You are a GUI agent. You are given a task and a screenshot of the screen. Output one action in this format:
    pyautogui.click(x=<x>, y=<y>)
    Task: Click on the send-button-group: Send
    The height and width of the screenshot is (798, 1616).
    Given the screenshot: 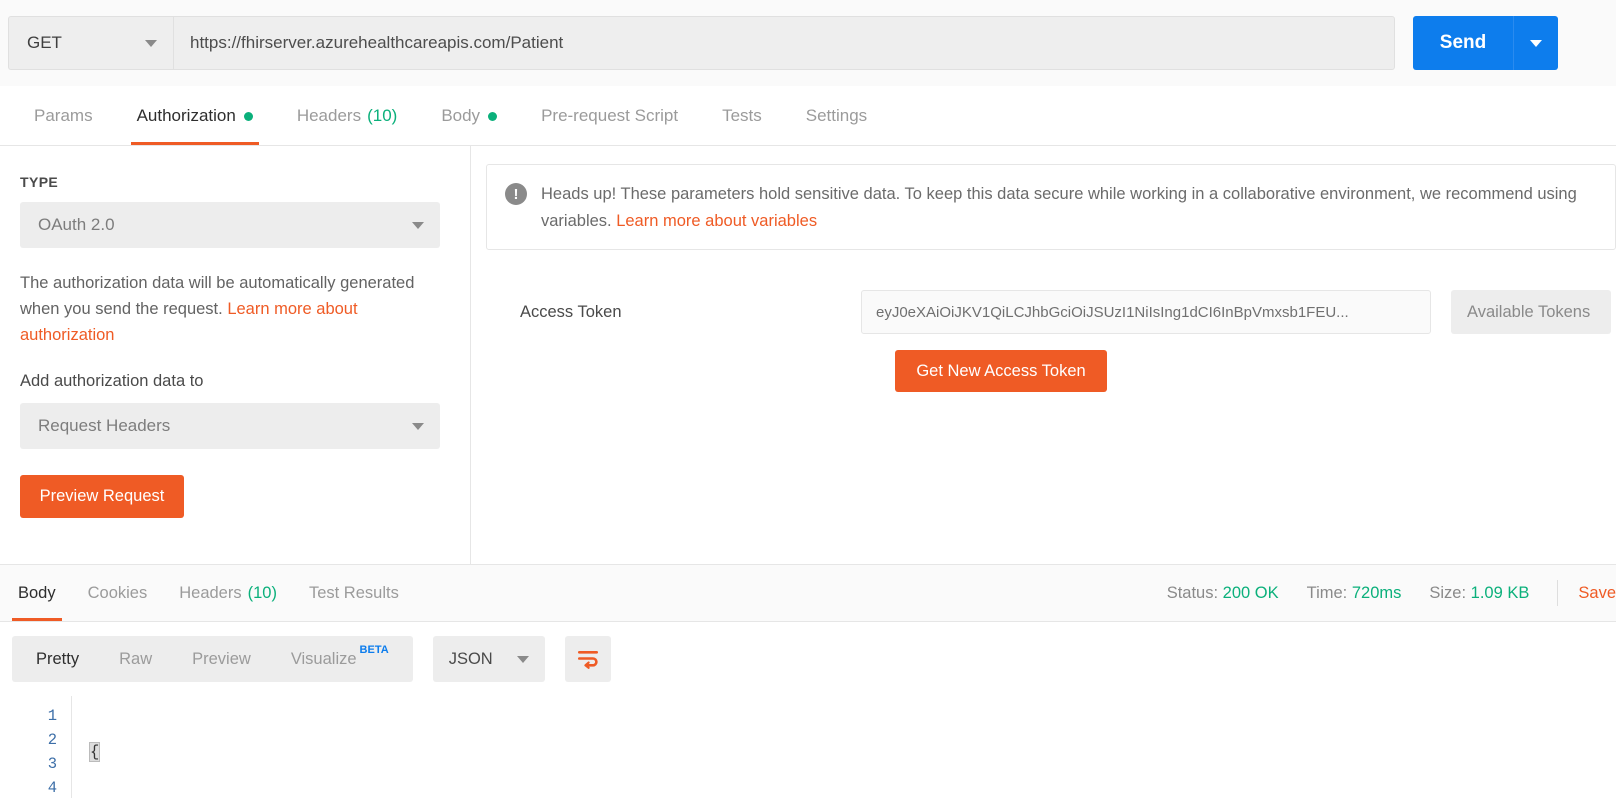 What is the action you would take?
    pyautogui.click(x=1485, y=43)
    